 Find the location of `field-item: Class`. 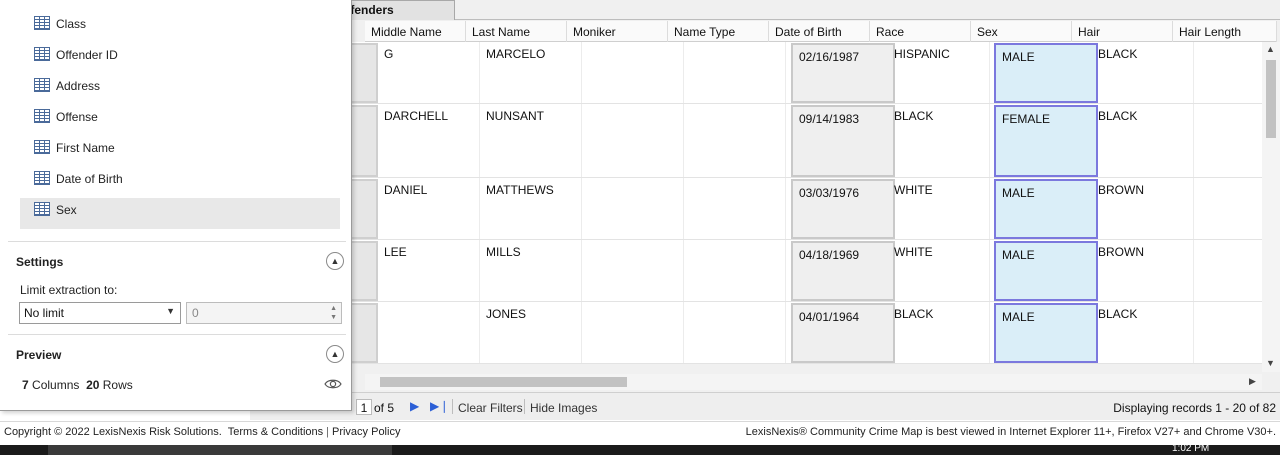

field-item: Class is located at coordinates (180, 27).